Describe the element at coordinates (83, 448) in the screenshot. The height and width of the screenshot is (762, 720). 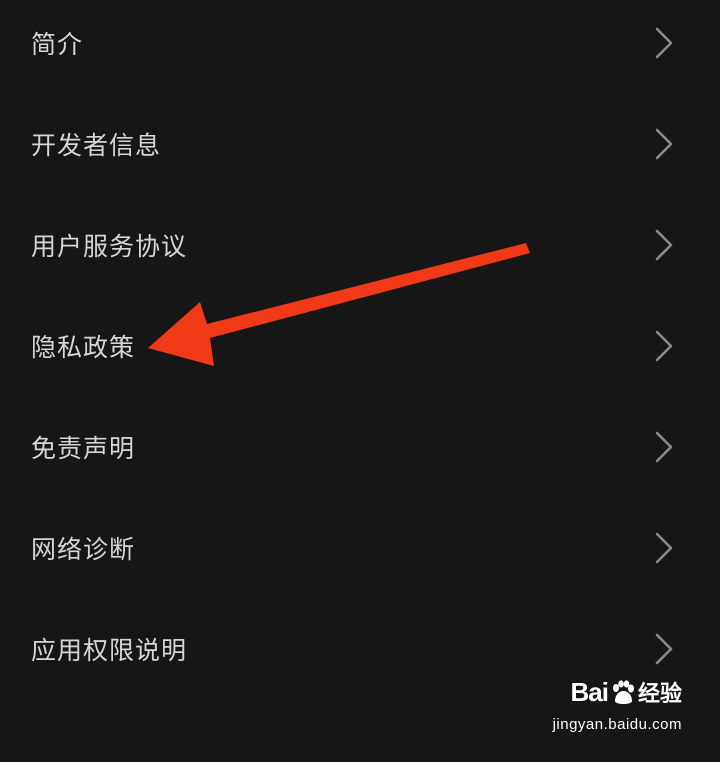
I see `menu-item-label: 免责声明` at that location.